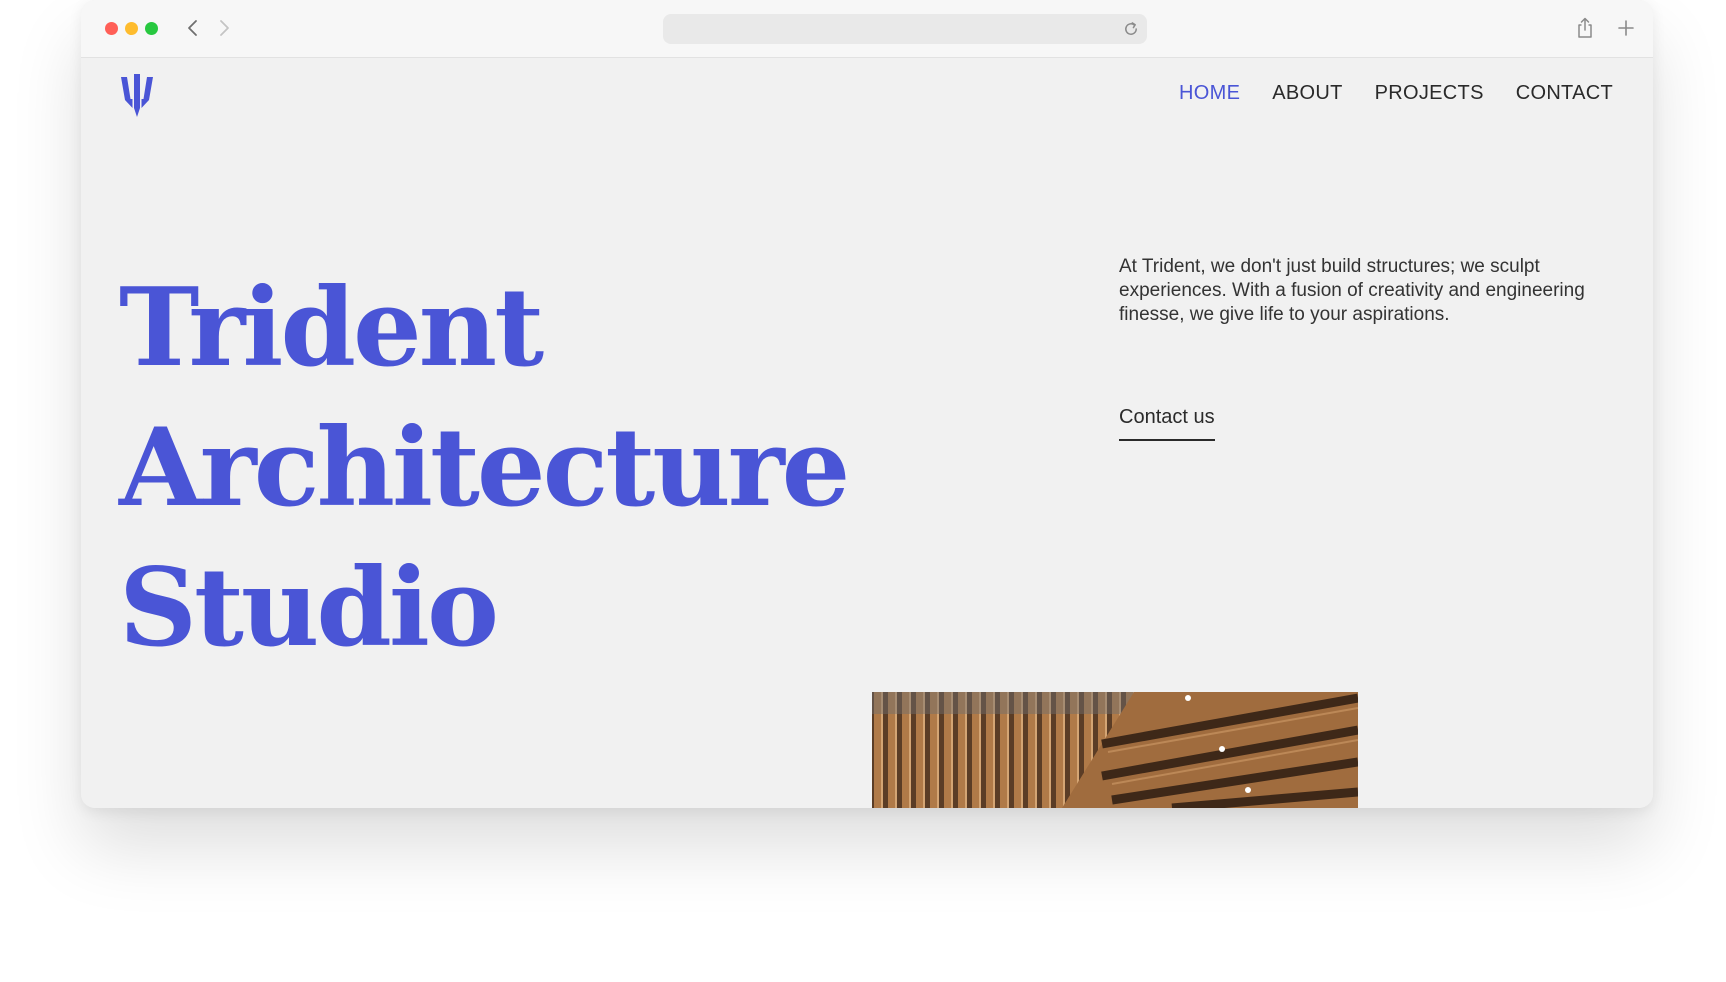  I want to click on reload-icon, so click(1131, 29).